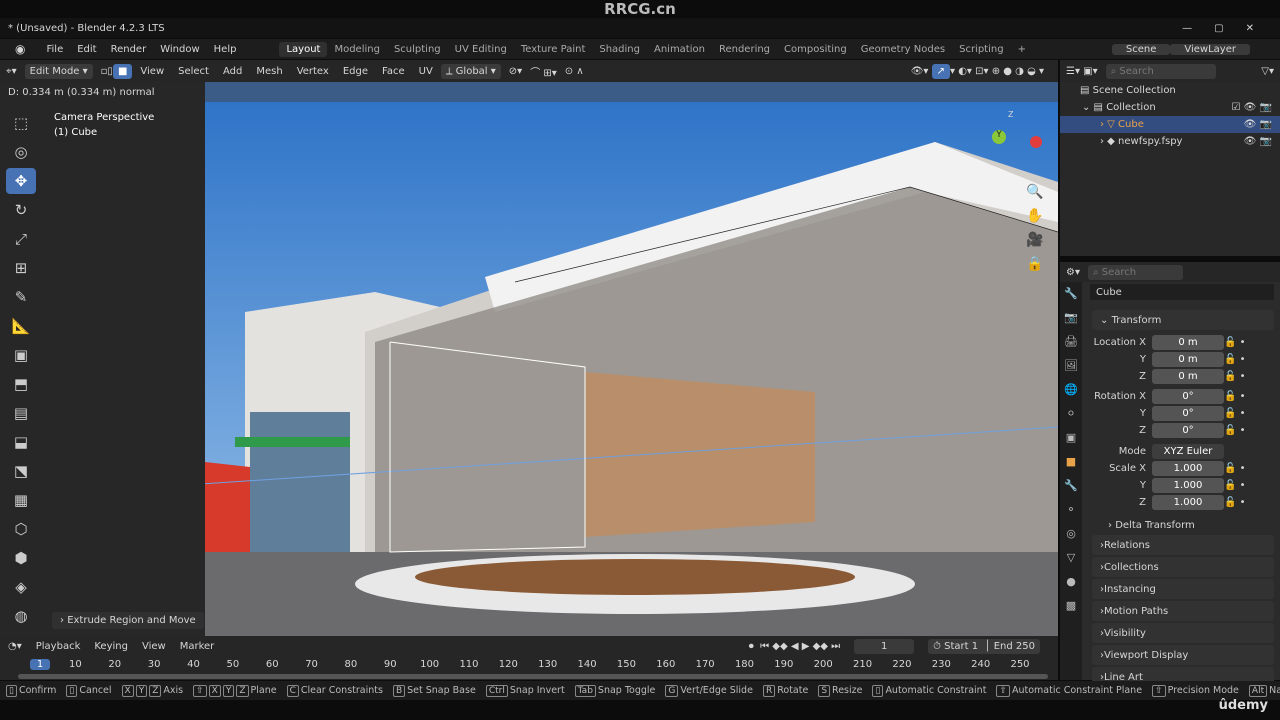 This screenshot has width=1280, height=720. What do you see at coordinates (744, 49) in the screenshot?
I see `tab-rendering: Rendering` at bounding box center [744, 49].